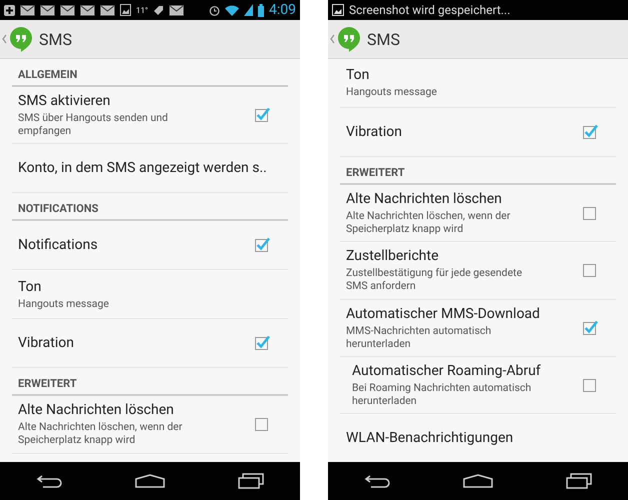 The height and width of the screenshot is (500, 628). Describe the element at coordinates (142, 10) in the screenshot. I see `temperature-text: 11°` at that location.